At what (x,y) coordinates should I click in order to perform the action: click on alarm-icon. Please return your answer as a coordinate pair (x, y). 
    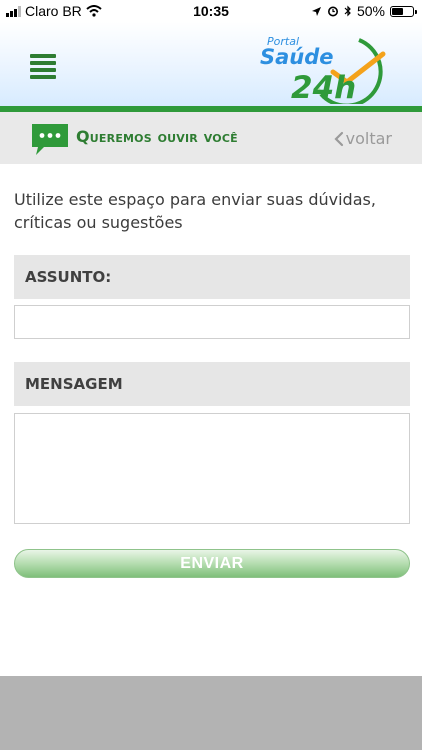
    Looking at the image, I should click on (332, 11).